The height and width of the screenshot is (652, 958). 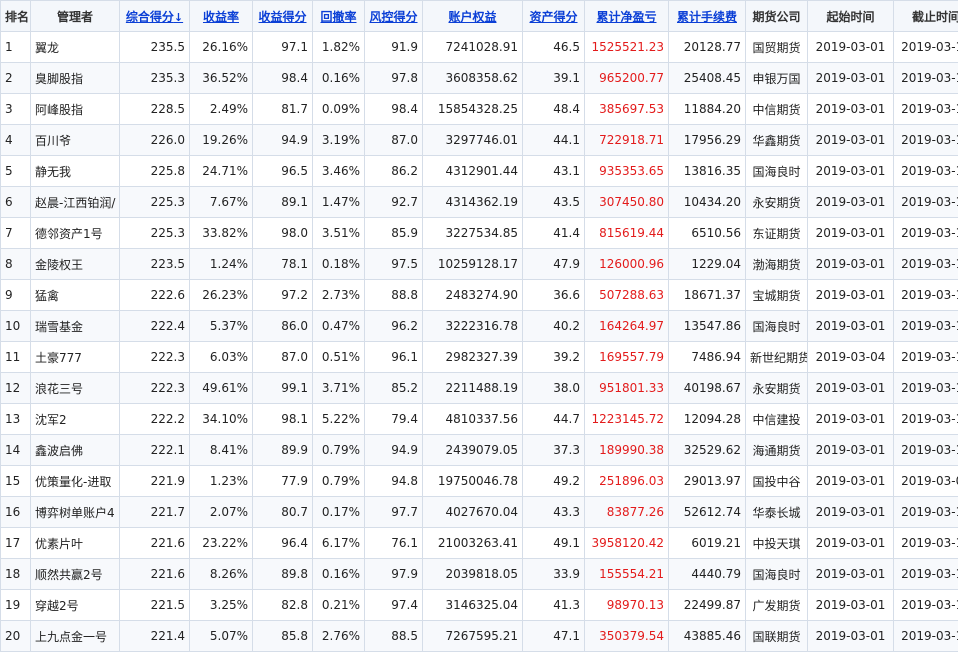 I want to click on cell-drawdown-rate: 0.47%, so click(x=339, y=326).